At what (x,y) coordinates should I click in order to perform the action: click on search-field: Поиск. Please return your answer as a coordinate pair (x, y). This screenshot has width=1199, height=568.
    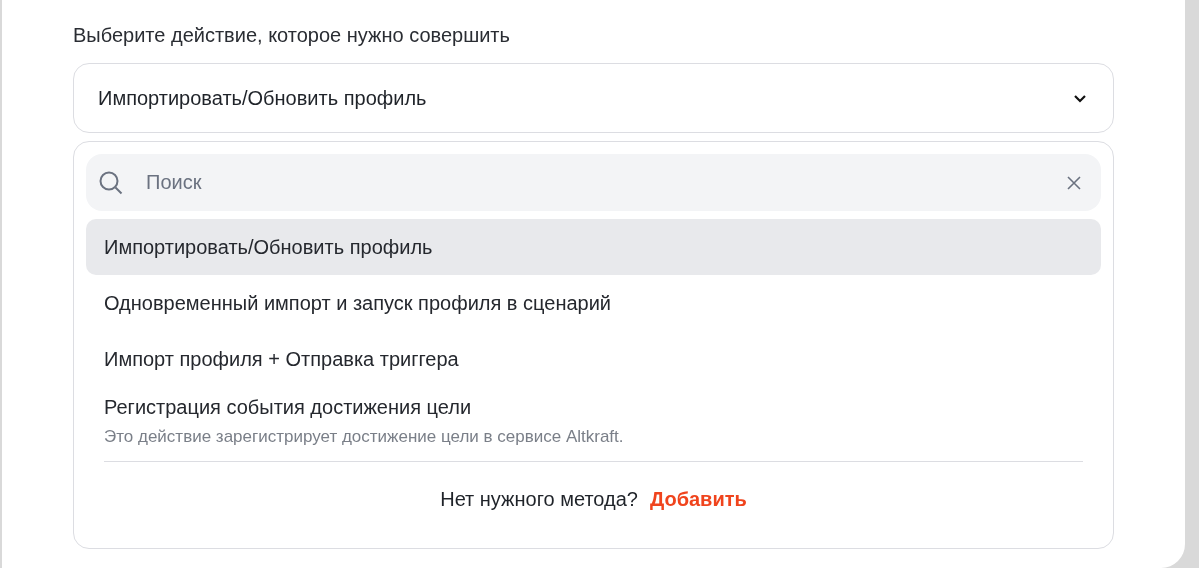
    Looking at the image, I should click on (593, 182).